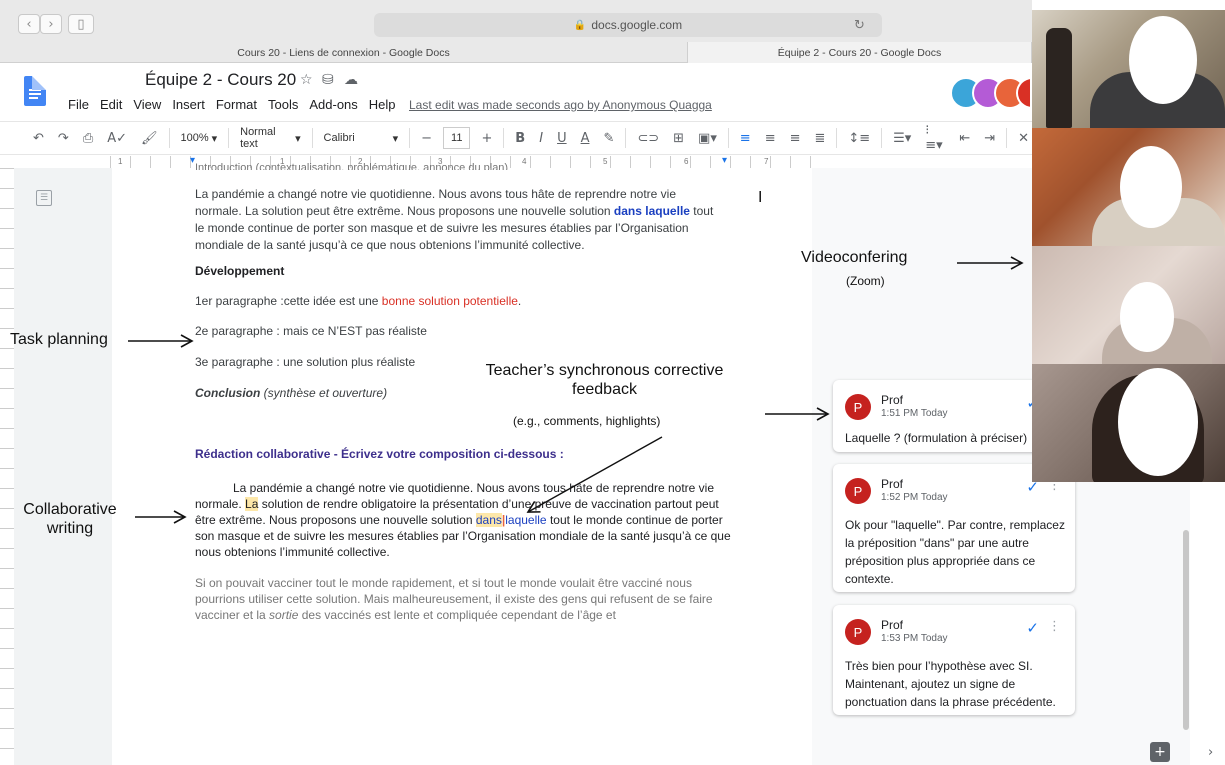  Describe the element at coordinates (594, 474) in the screenshot. I see `arrow-feedback-highlight` at that location.